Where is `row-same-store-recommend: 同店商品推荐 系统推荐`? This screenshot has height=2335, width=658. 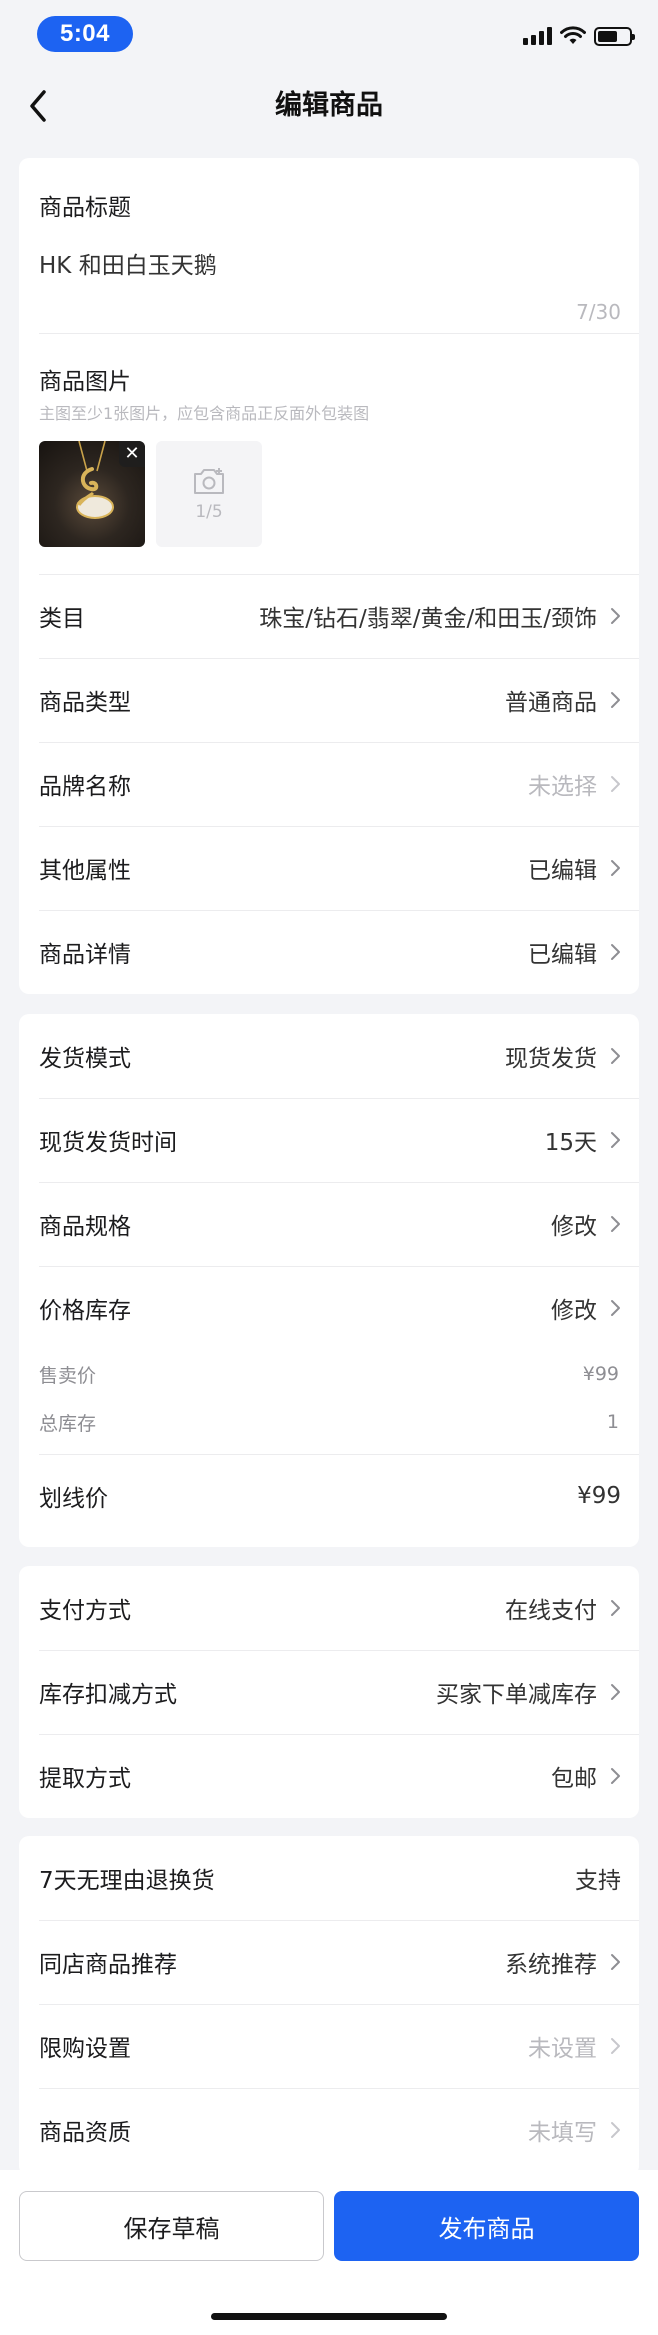 row-same-store-recommend: 同店商品推荐 系统推荐 is located at coordinates (329, 1962).